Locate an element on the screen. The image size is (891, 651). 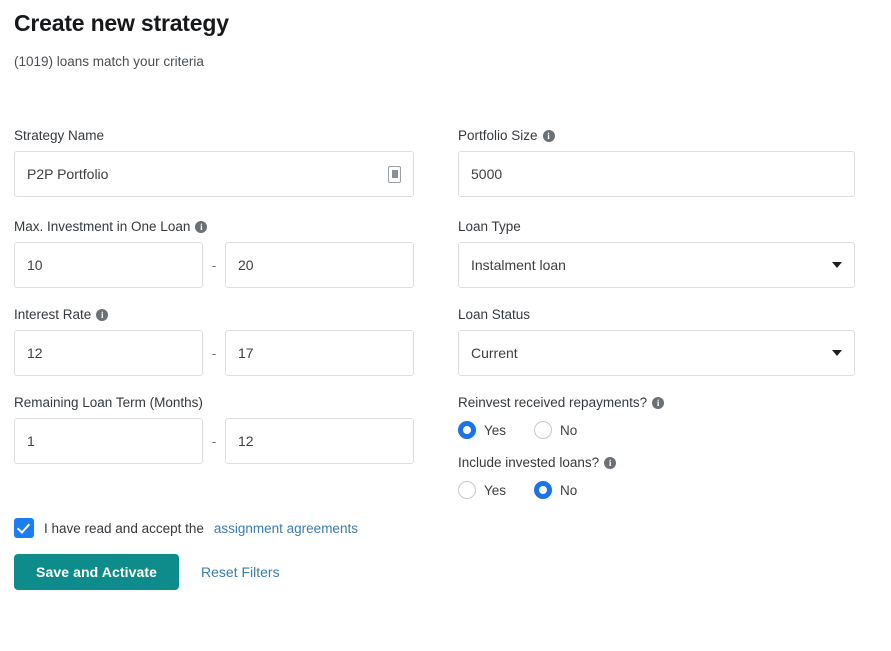
reset-filters-button: Reset Filters is located at coordinates (240, 572).